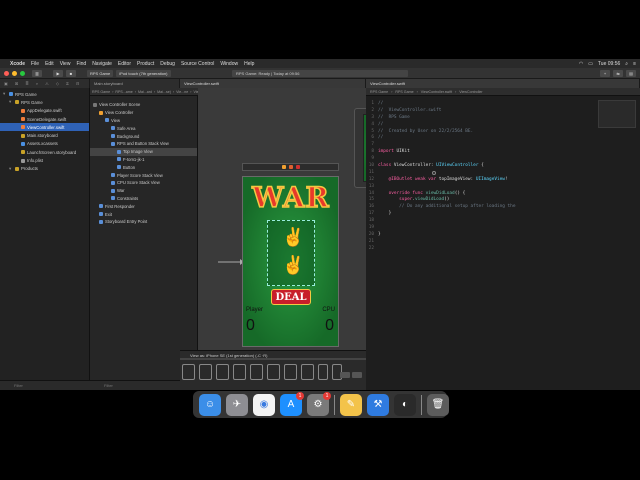  What do you see at coordinates (264, 404) in the screenshot?
I see `chrome-icon: ◉` at bounding box center [264, 404].